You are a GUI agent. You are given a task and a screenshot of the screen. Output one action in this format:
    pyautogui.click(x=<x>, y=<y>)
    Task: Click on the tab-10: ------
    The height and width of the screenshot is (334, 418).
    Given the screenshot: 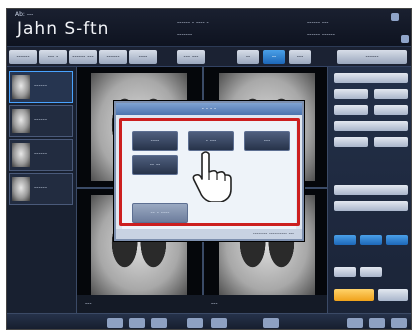 What is the action you would take?
    pyautogui.click(x=372, y=57)
    